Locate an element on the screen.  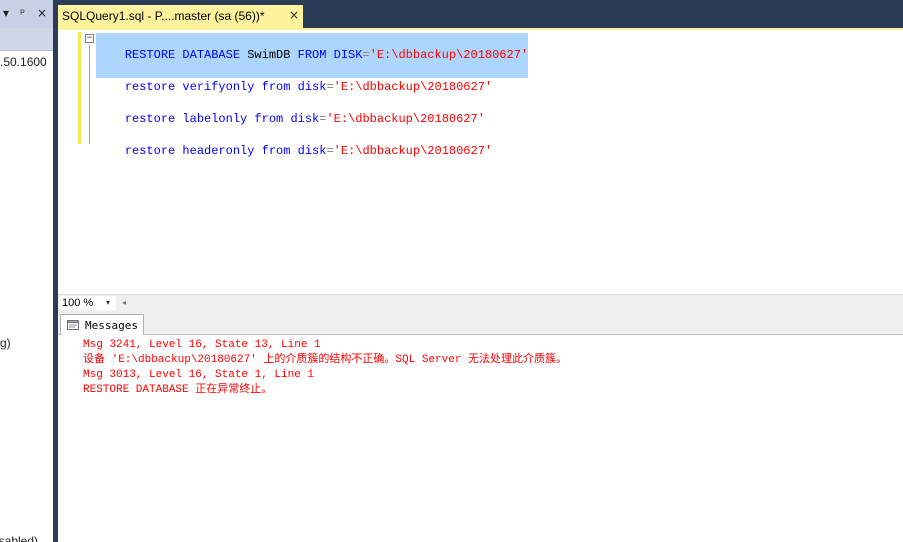
tab-title: SQLQuery1.sql - P....master (sa (56))* is located at coordinates (163, 16).